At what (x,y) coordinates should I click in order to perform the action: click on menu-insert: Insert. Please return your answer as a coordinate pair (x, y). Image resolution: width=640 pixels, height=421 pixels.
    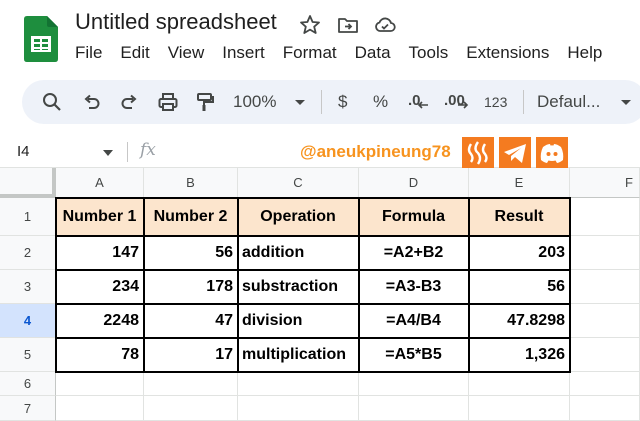
    Looking at the image, I should click on (247, 53).